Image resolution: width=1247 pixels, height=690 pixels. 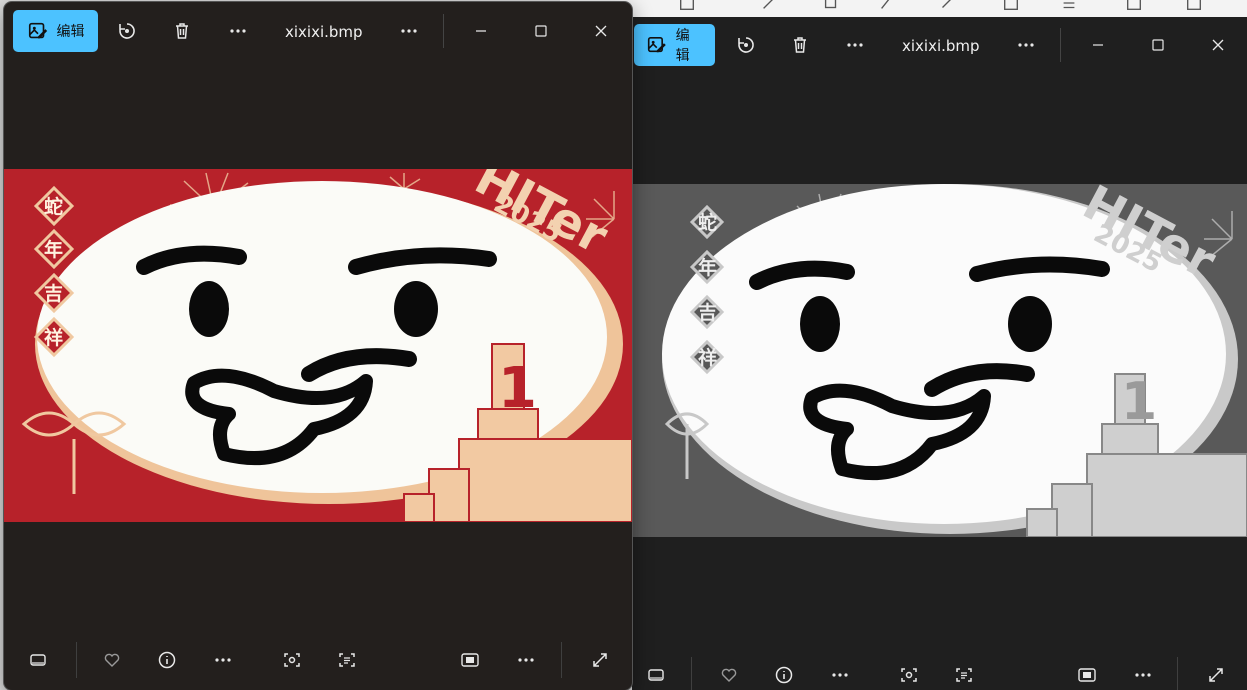 What do you see at coordinates (768, 4) in the screenshot?
I see `edit-icon` at bounding box center [768, 4].